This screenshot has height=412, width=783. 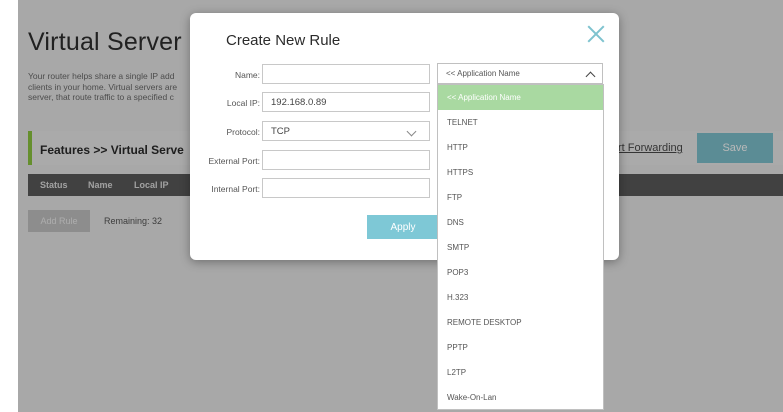 What do you see at coordinates (520, 322) in the screenshot?
I see `dropdown-option: REMOTE DESKTOP` at bounding box center [520, 322].